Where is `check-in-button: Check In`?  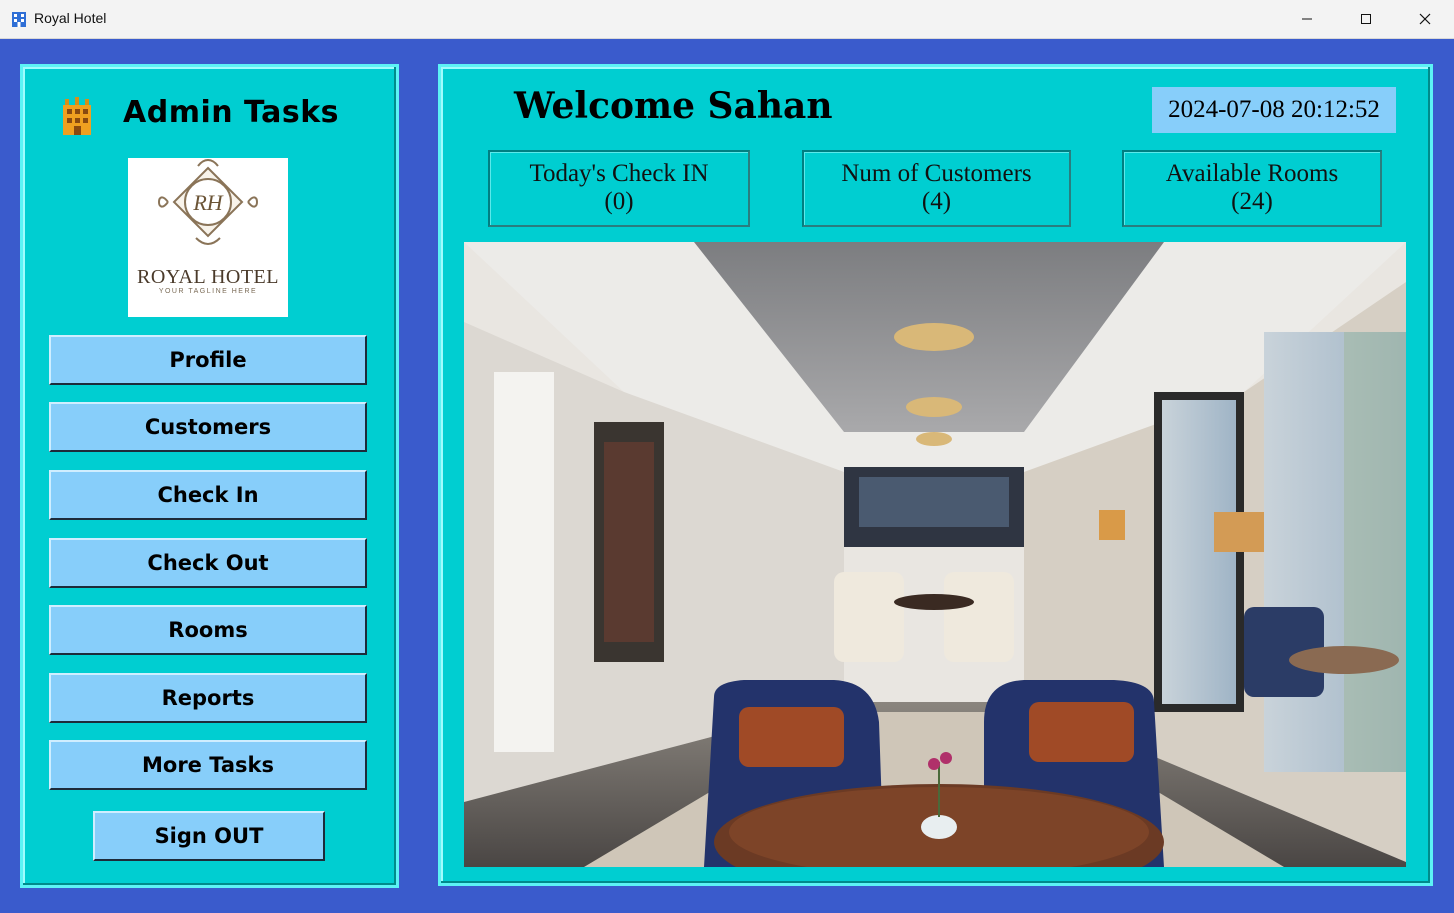 check-in-button: Check In is located at coordinates (208, 495).